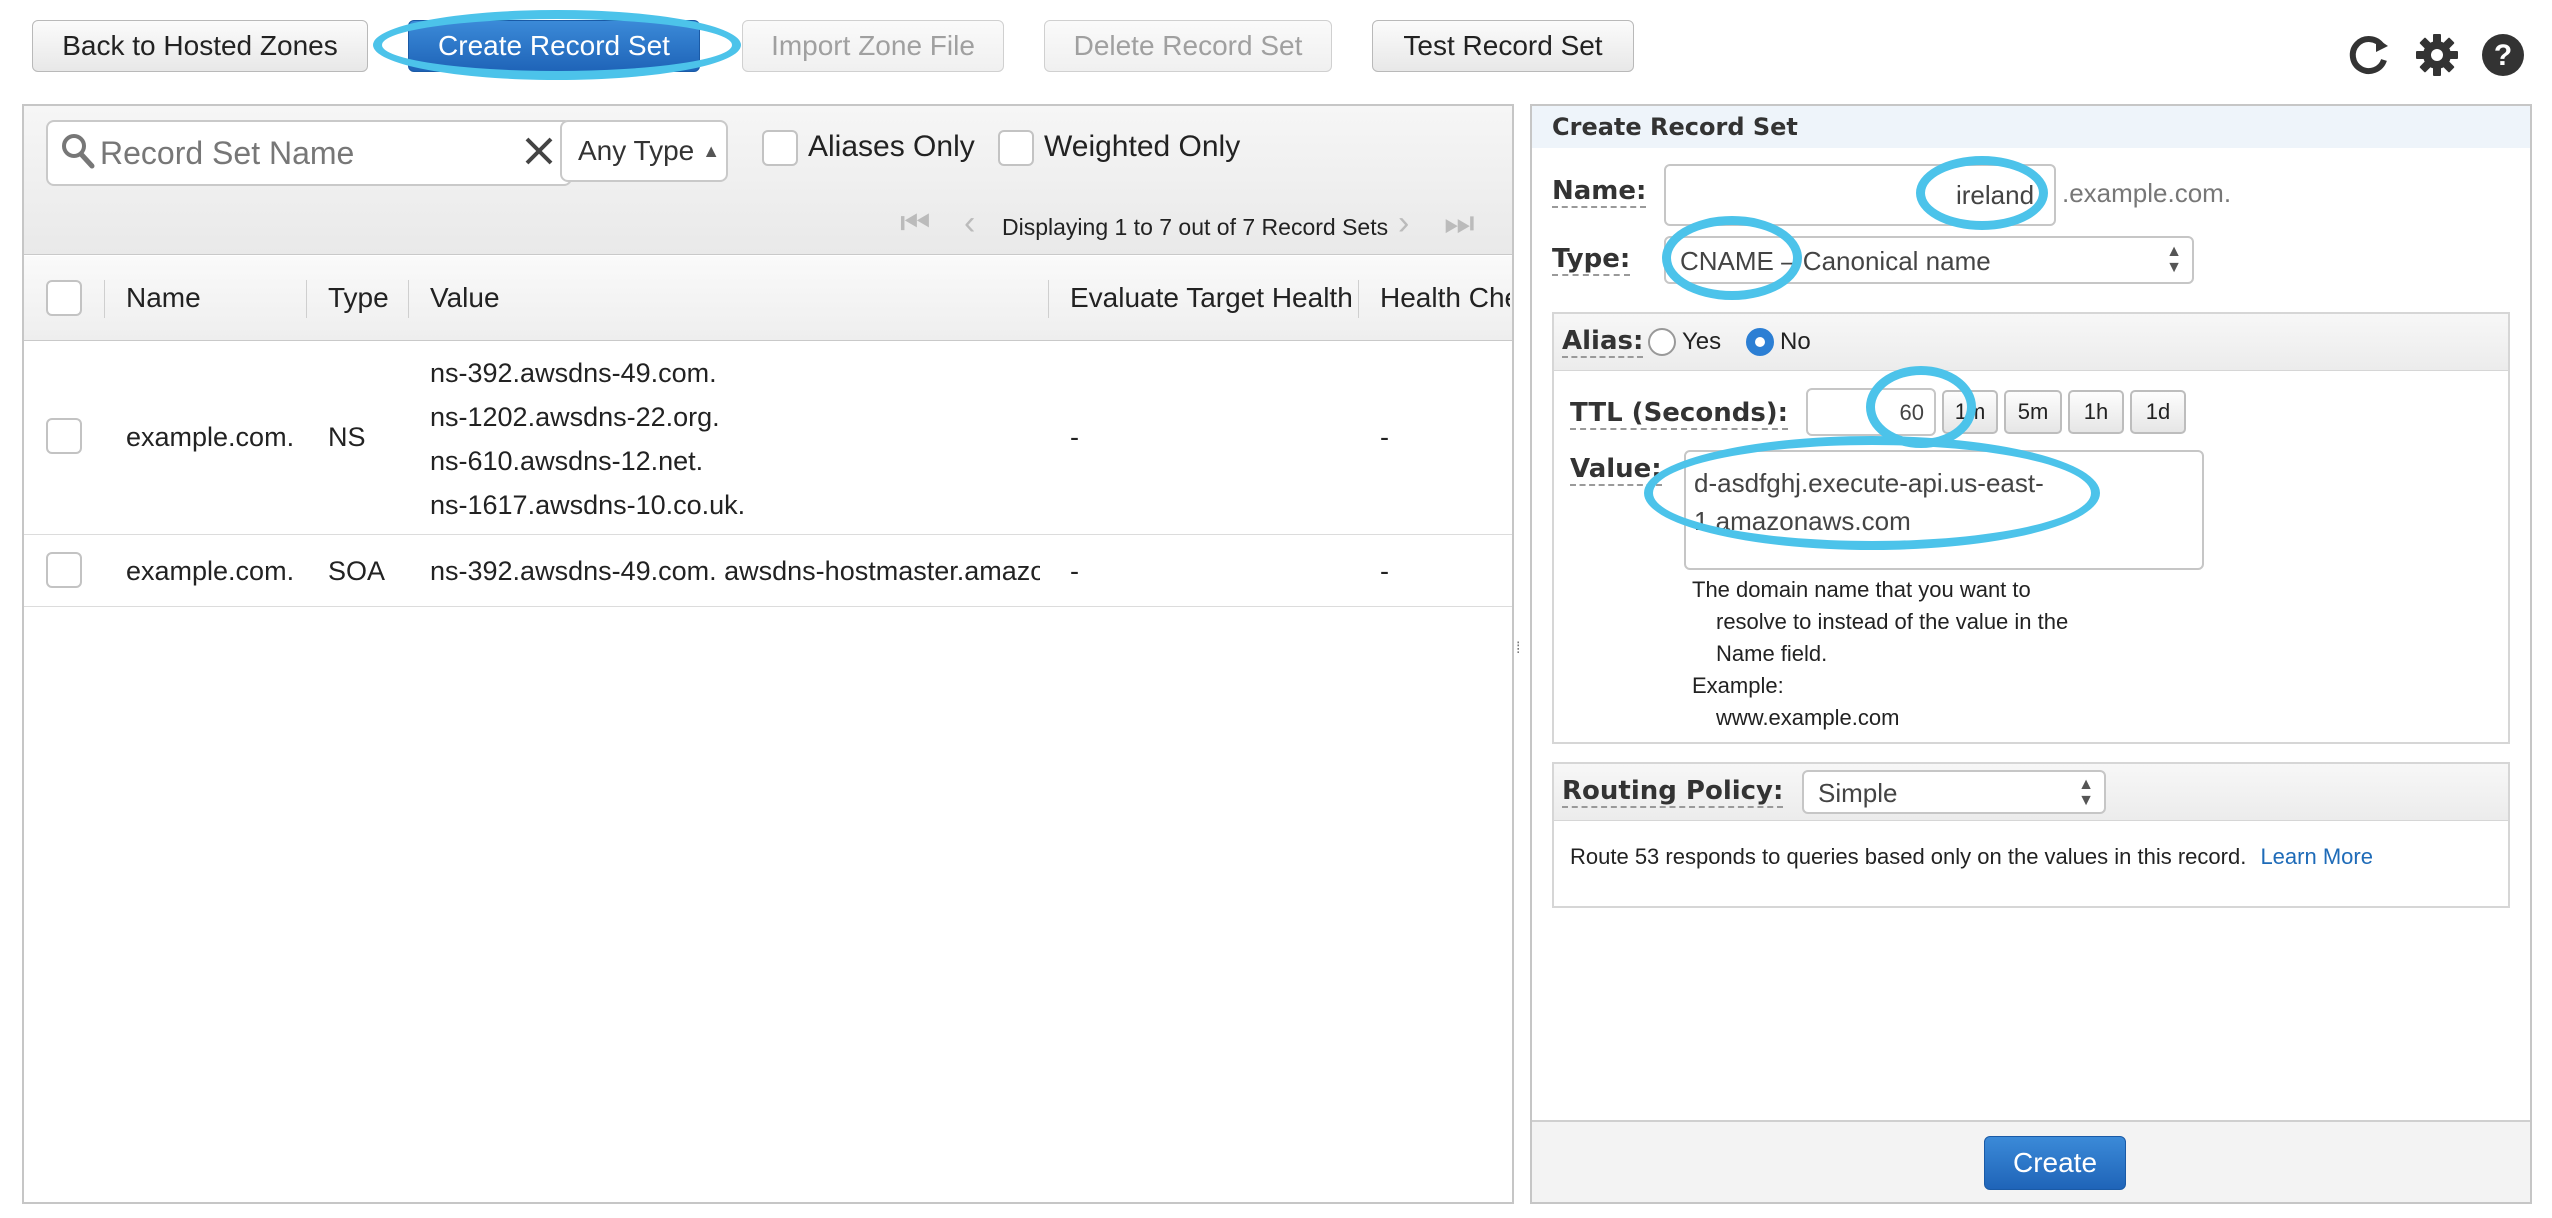  Describe the element at coordinates (1995, 195) in the screenshot. I see `name-input-value: ireland` at that location.